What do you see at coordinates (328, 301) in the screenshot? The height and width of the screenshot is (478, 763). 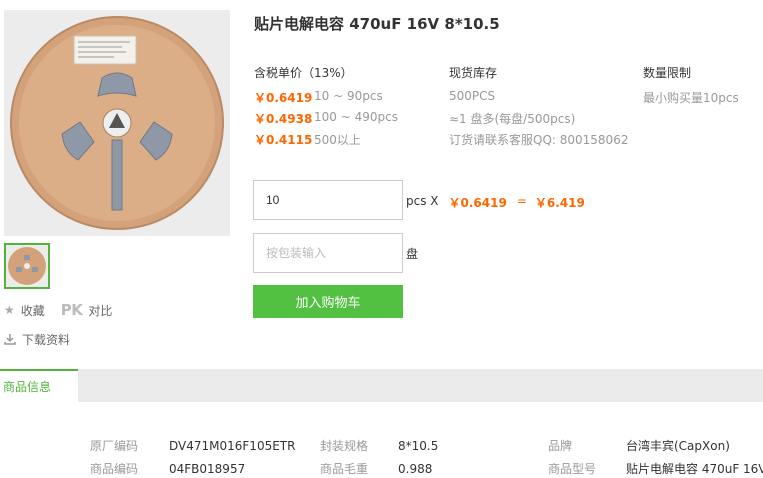 I see `add-to-cart-button: 加入购物车` at bounding box center [328, 301].